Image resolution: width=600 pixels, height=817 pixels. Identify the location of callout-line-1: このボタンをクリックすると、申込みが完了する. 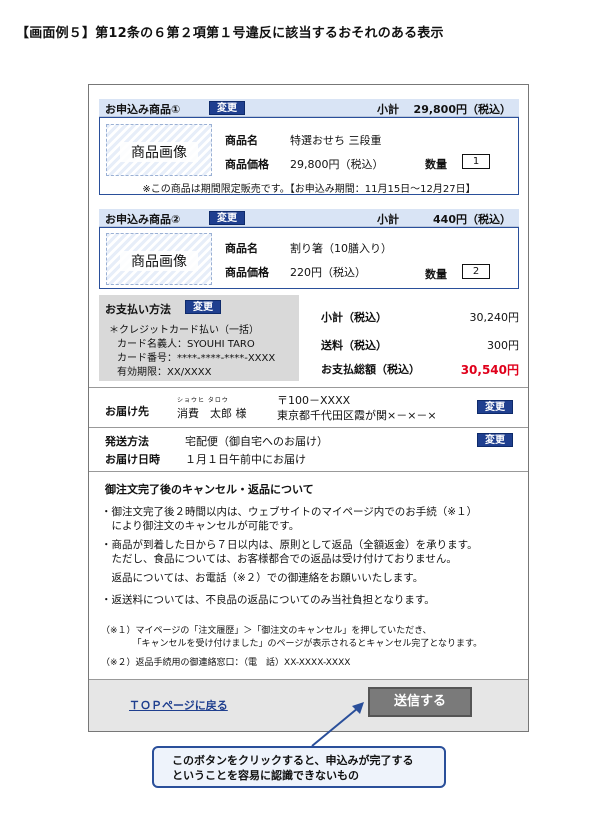
(293, 760).